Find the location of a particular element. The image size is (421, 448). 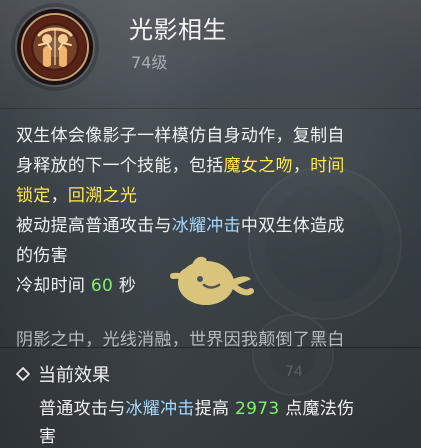

description-line-4-prefix: 被动提高普通攻击与 is located at coordinates (94, 226).